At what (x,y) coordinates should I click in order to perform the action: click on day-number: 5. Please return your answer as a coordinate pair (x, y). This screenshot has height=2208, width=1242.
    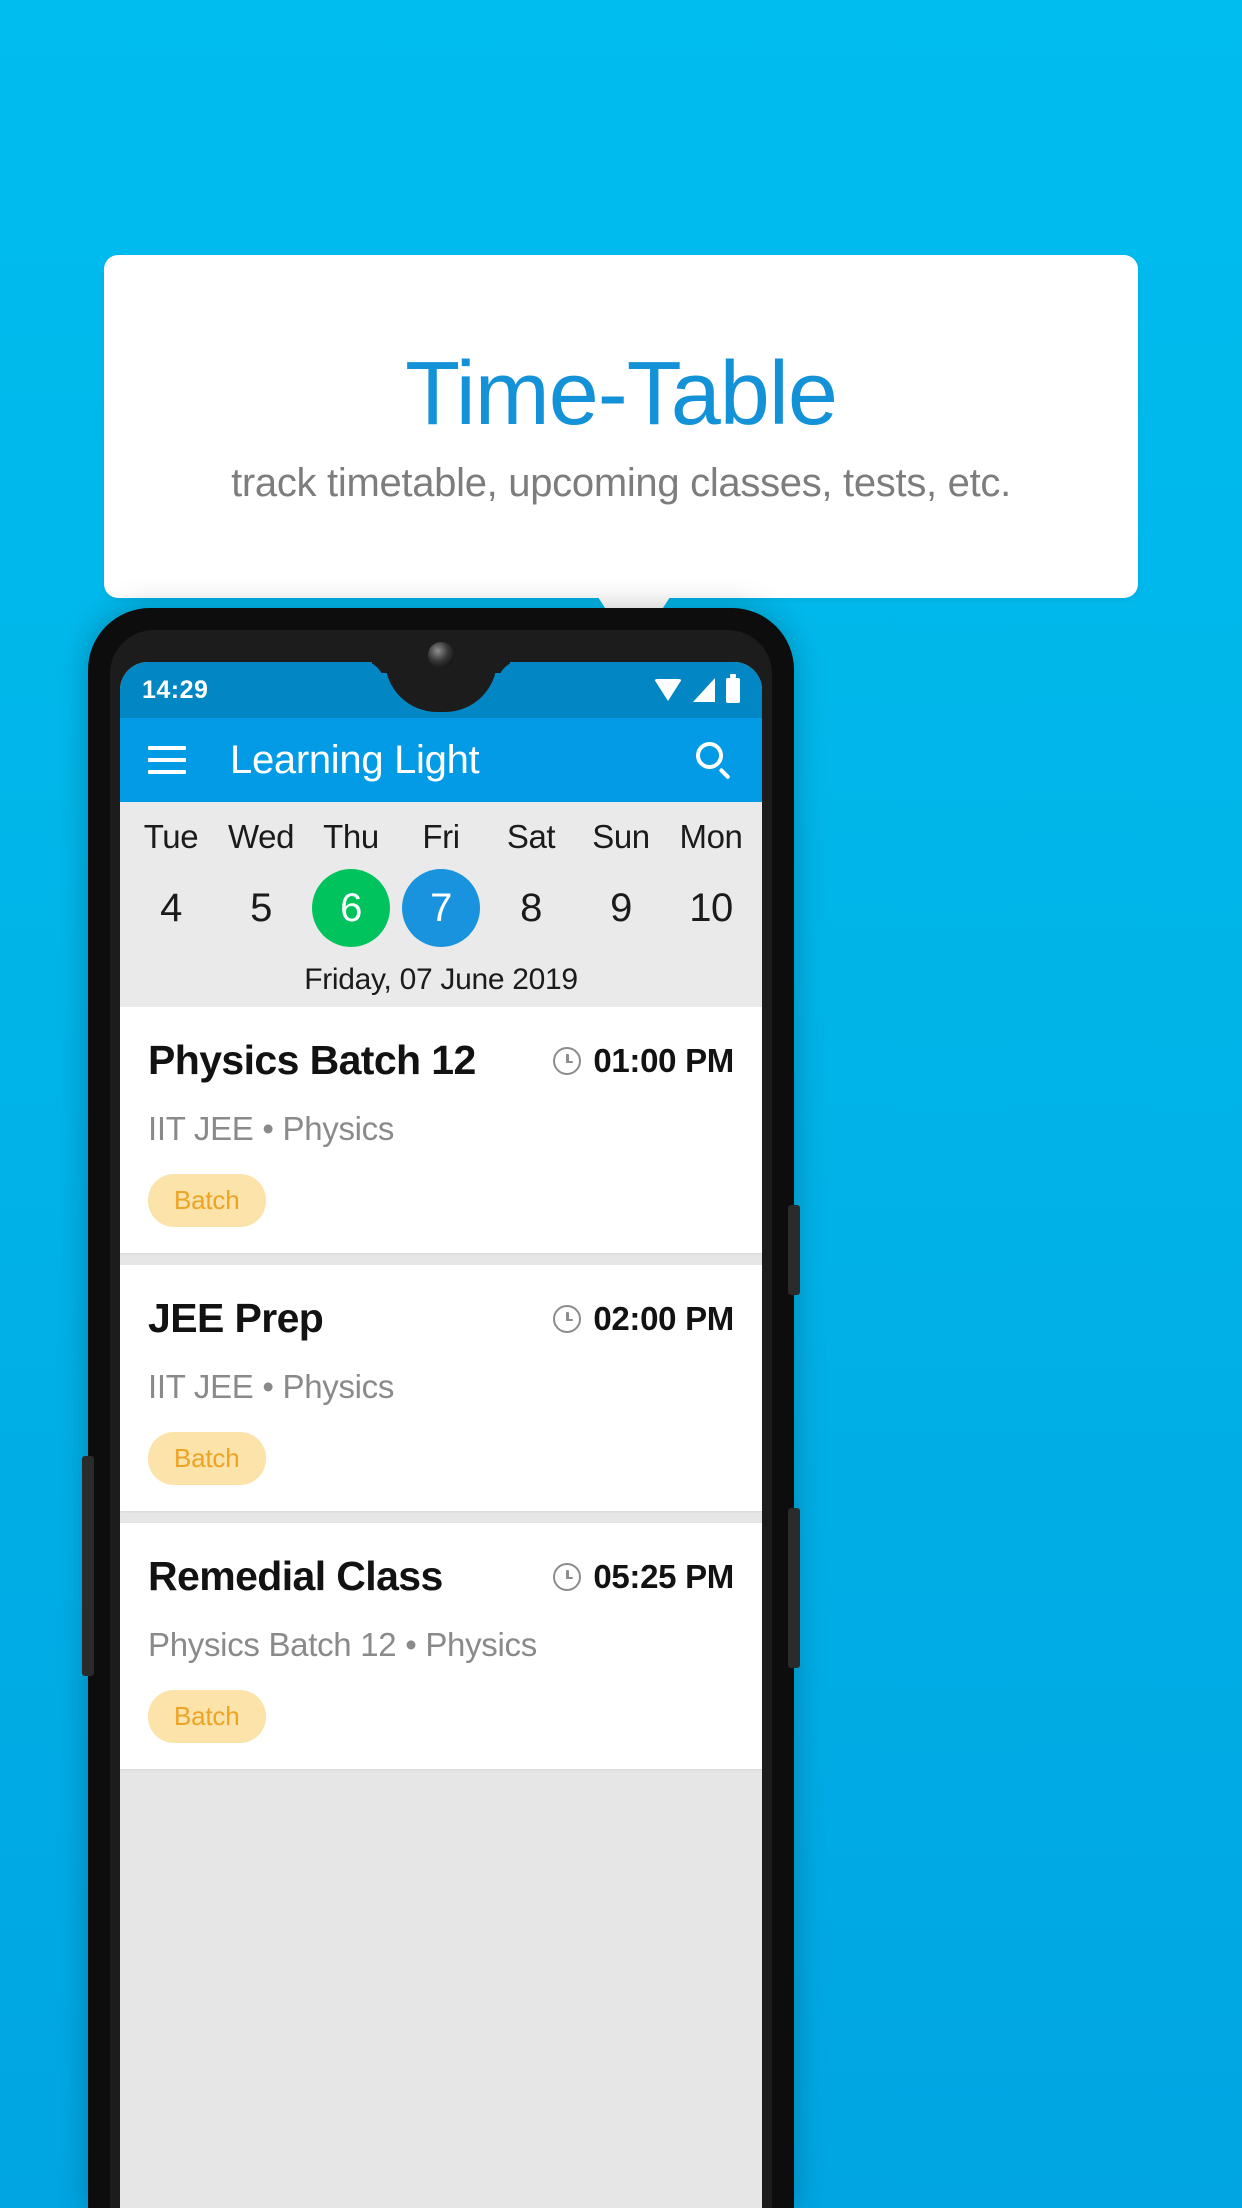
    Looking at the image, I should click on (261, 907).